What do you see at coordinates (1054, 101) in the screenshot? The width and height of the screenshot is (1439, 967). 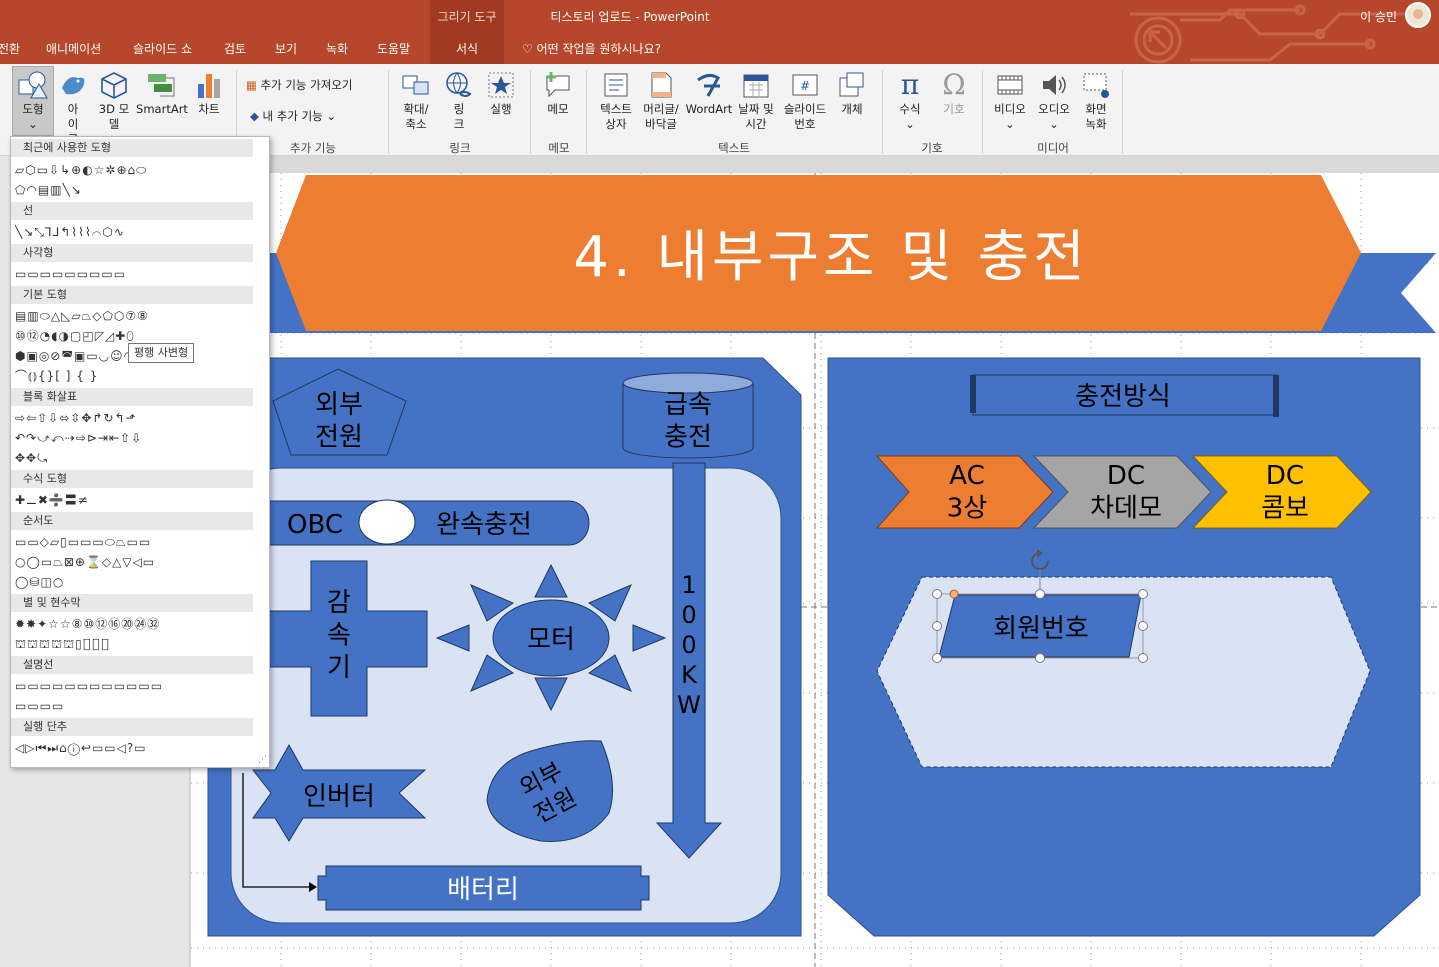 I see `audio-button: 오디오 ⌄` at bounding box center [1054, 101].